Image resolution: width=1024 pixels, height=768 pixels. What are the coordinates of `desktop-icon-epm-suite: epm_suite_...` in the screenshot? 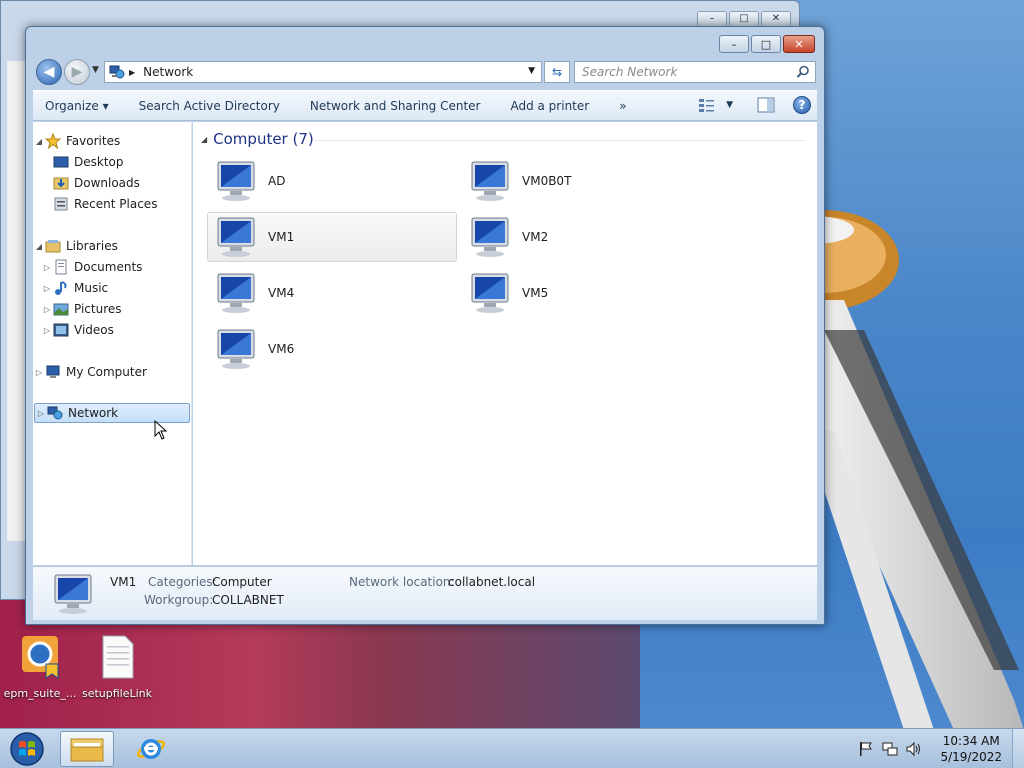 It's located at (40, 666).